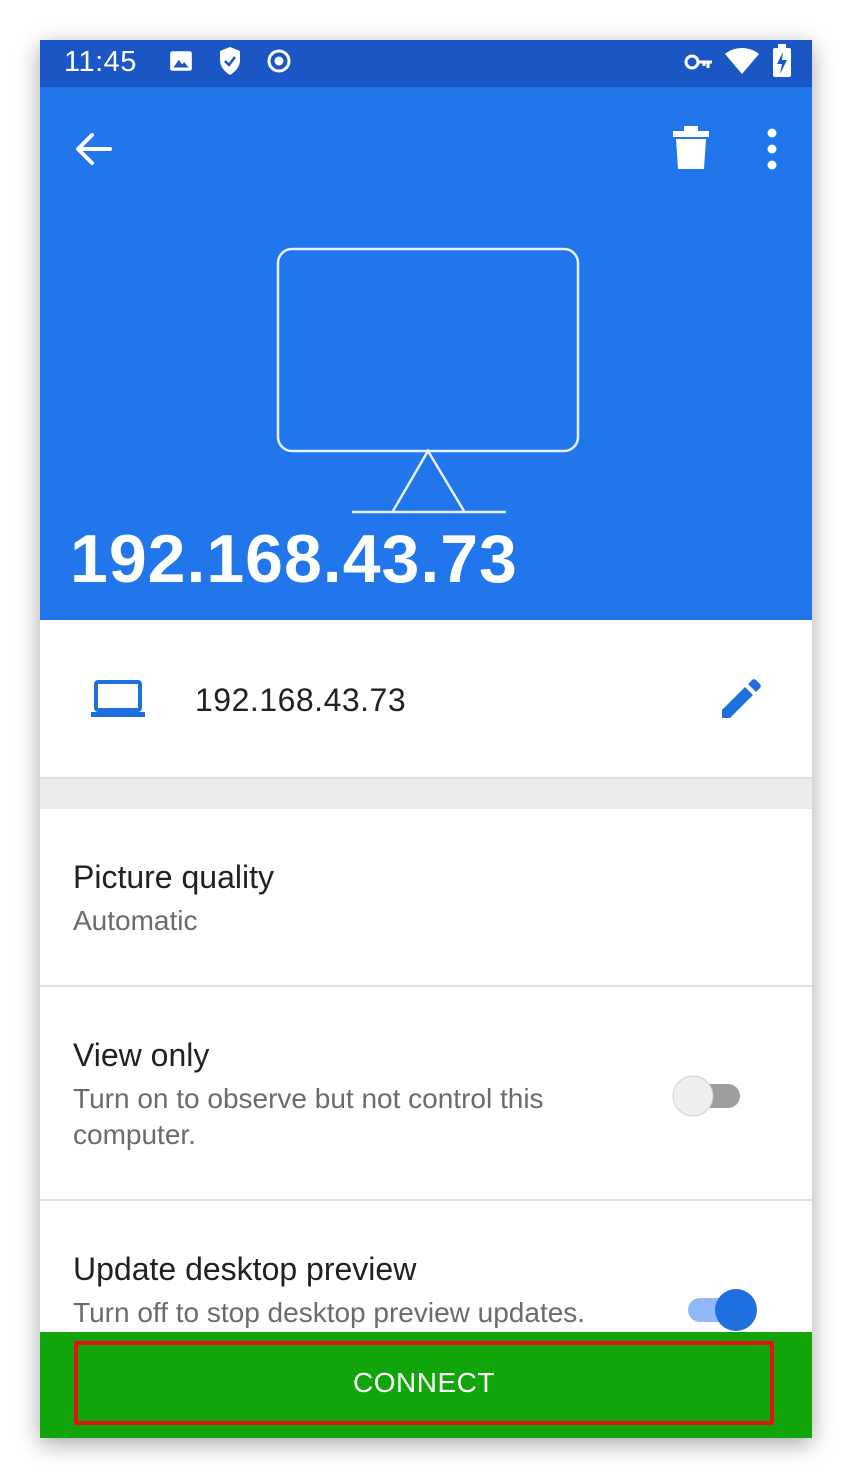 Image resolution: width=852 pixels, height=1478 pixels. What do you see at coordinates (135, 920) in the screenshot?
I see `picture-quality-value: Automatic` at bounding box center [135, 920].